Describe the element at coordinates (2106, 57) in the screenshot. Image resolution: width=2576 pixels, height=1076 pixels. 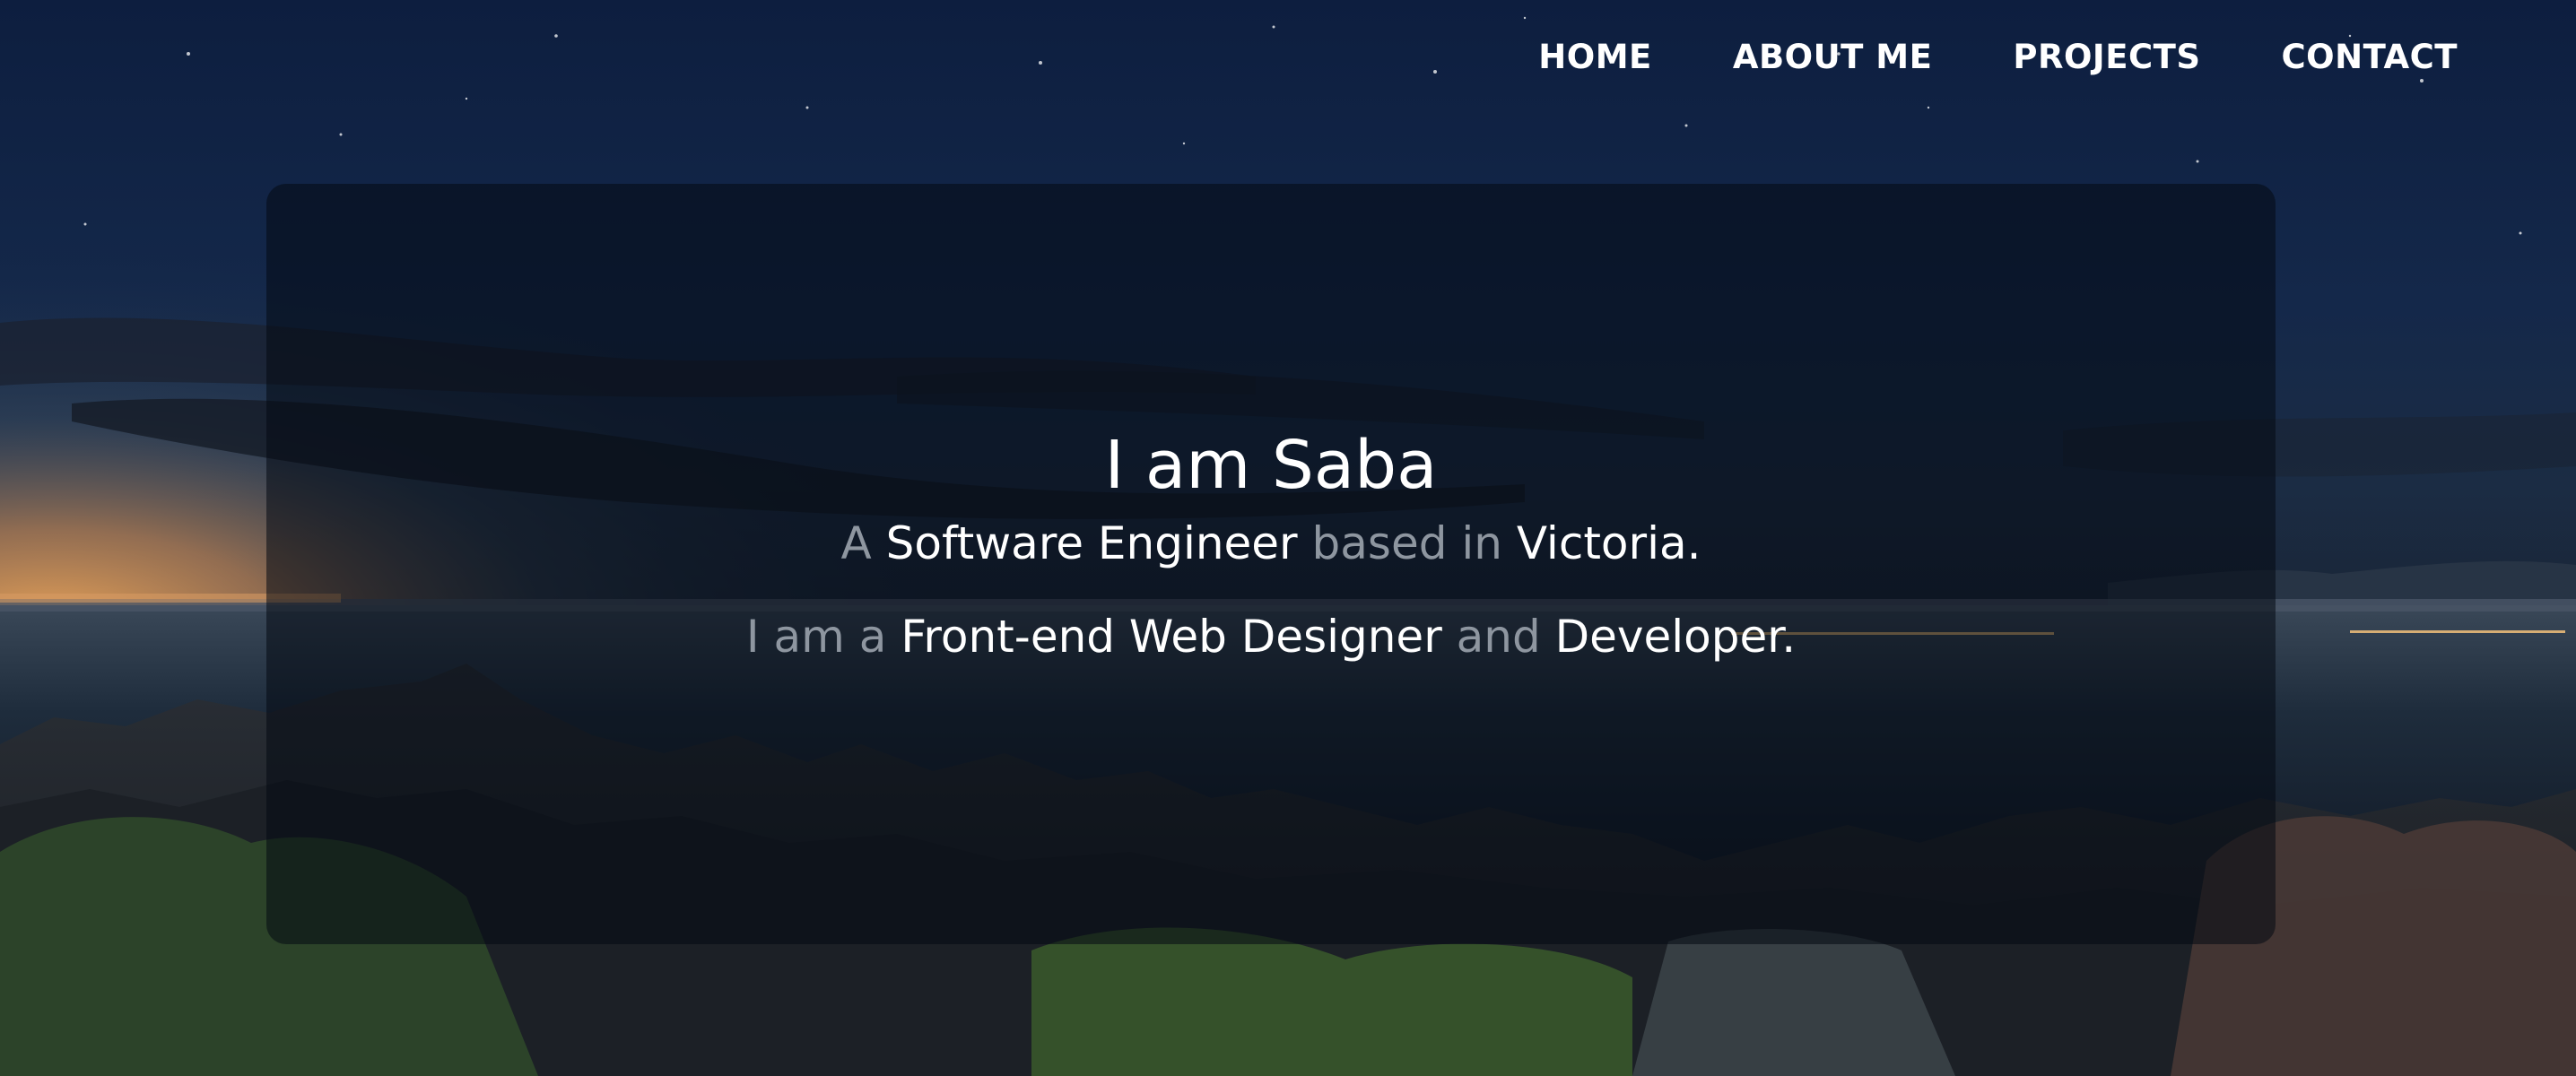
I see `nav-projects-link: PROJECTS` at that location.